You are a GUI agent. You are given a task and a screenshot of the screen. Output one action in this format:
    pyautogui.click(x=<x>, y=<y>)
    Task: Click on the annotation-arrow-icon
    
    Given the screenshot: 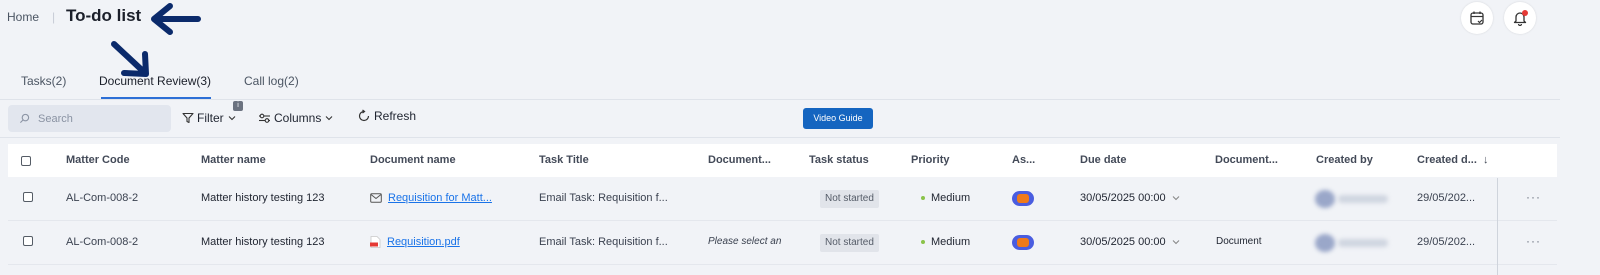 What is the action you would take?
    pyautogui.click(x=176, y=19)
    